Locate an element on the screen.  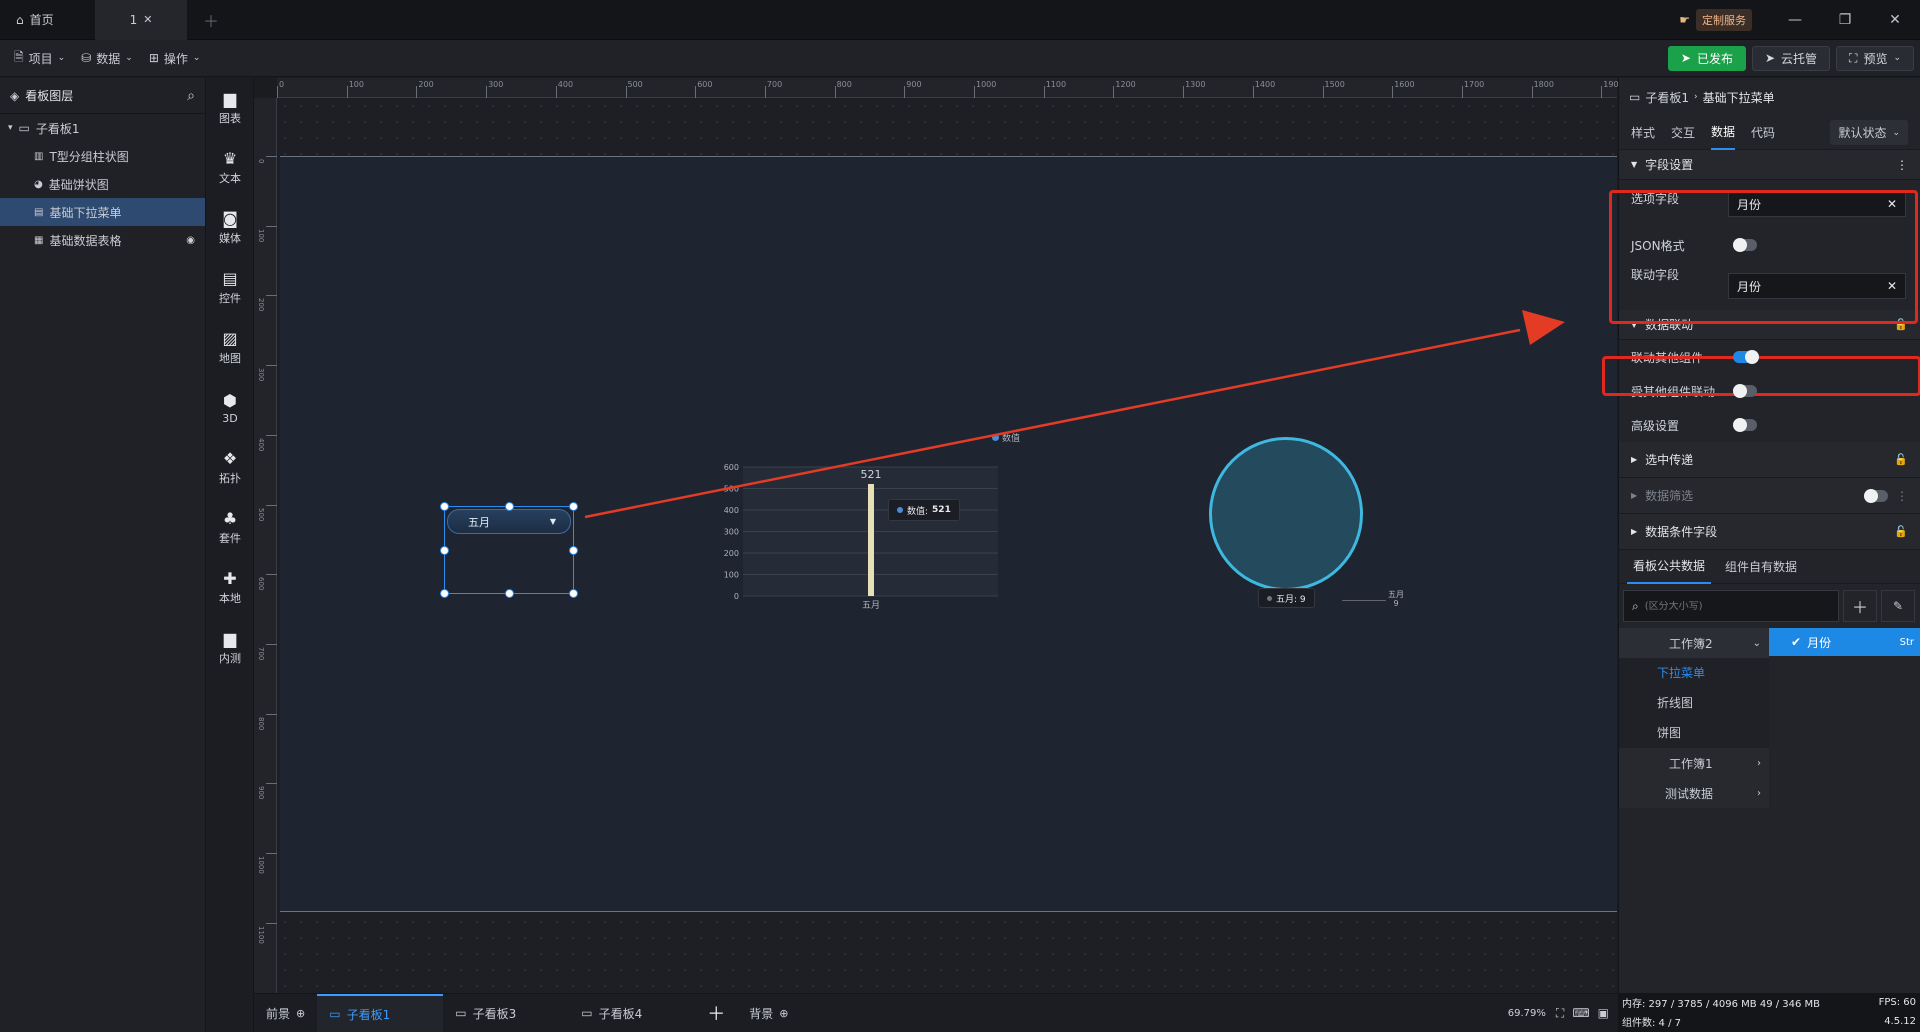
add-board-button: ＋ is located at coordinates (716, 1013).